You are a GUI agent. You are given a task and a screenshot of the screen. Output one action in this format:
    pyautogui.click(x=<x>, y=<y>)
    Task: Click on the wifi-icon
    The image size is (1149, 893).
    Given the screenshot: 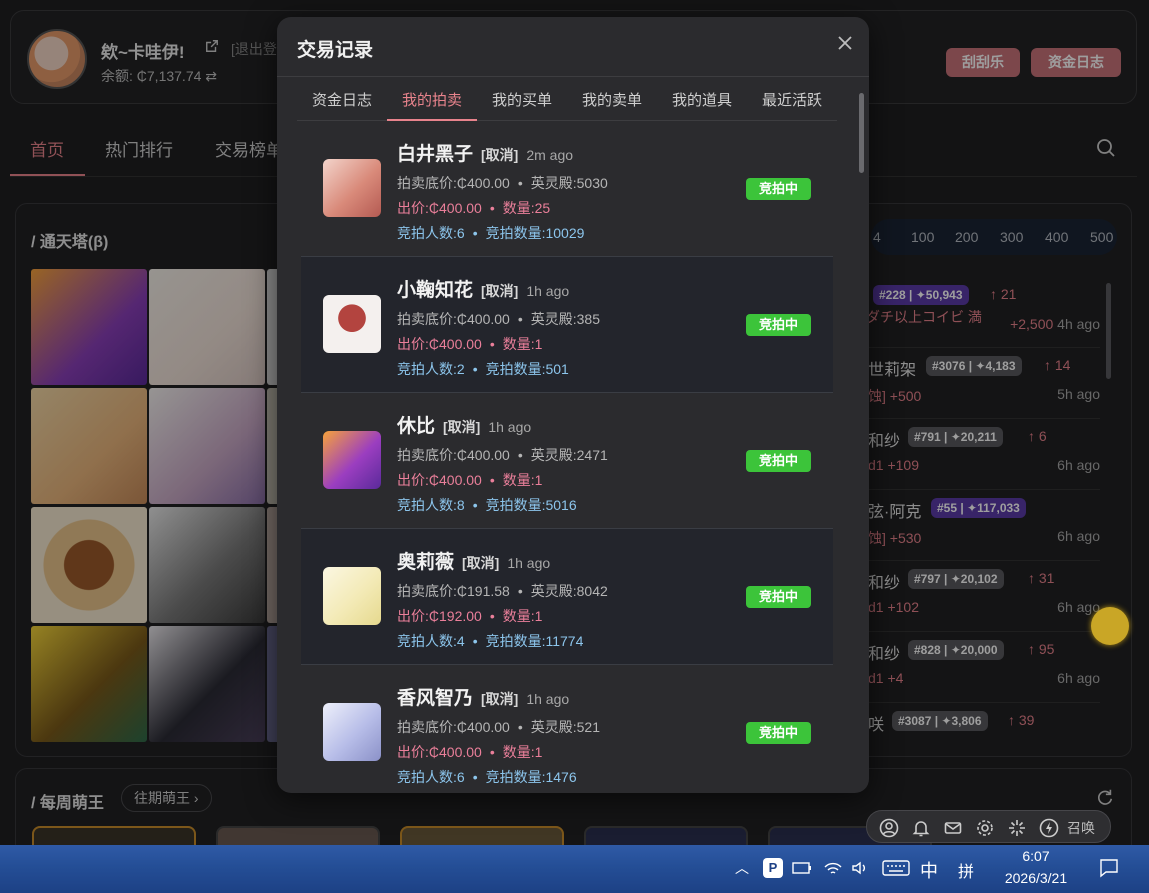 What is the action you would take?
    pyautogui.click(x=833, y=868)
    